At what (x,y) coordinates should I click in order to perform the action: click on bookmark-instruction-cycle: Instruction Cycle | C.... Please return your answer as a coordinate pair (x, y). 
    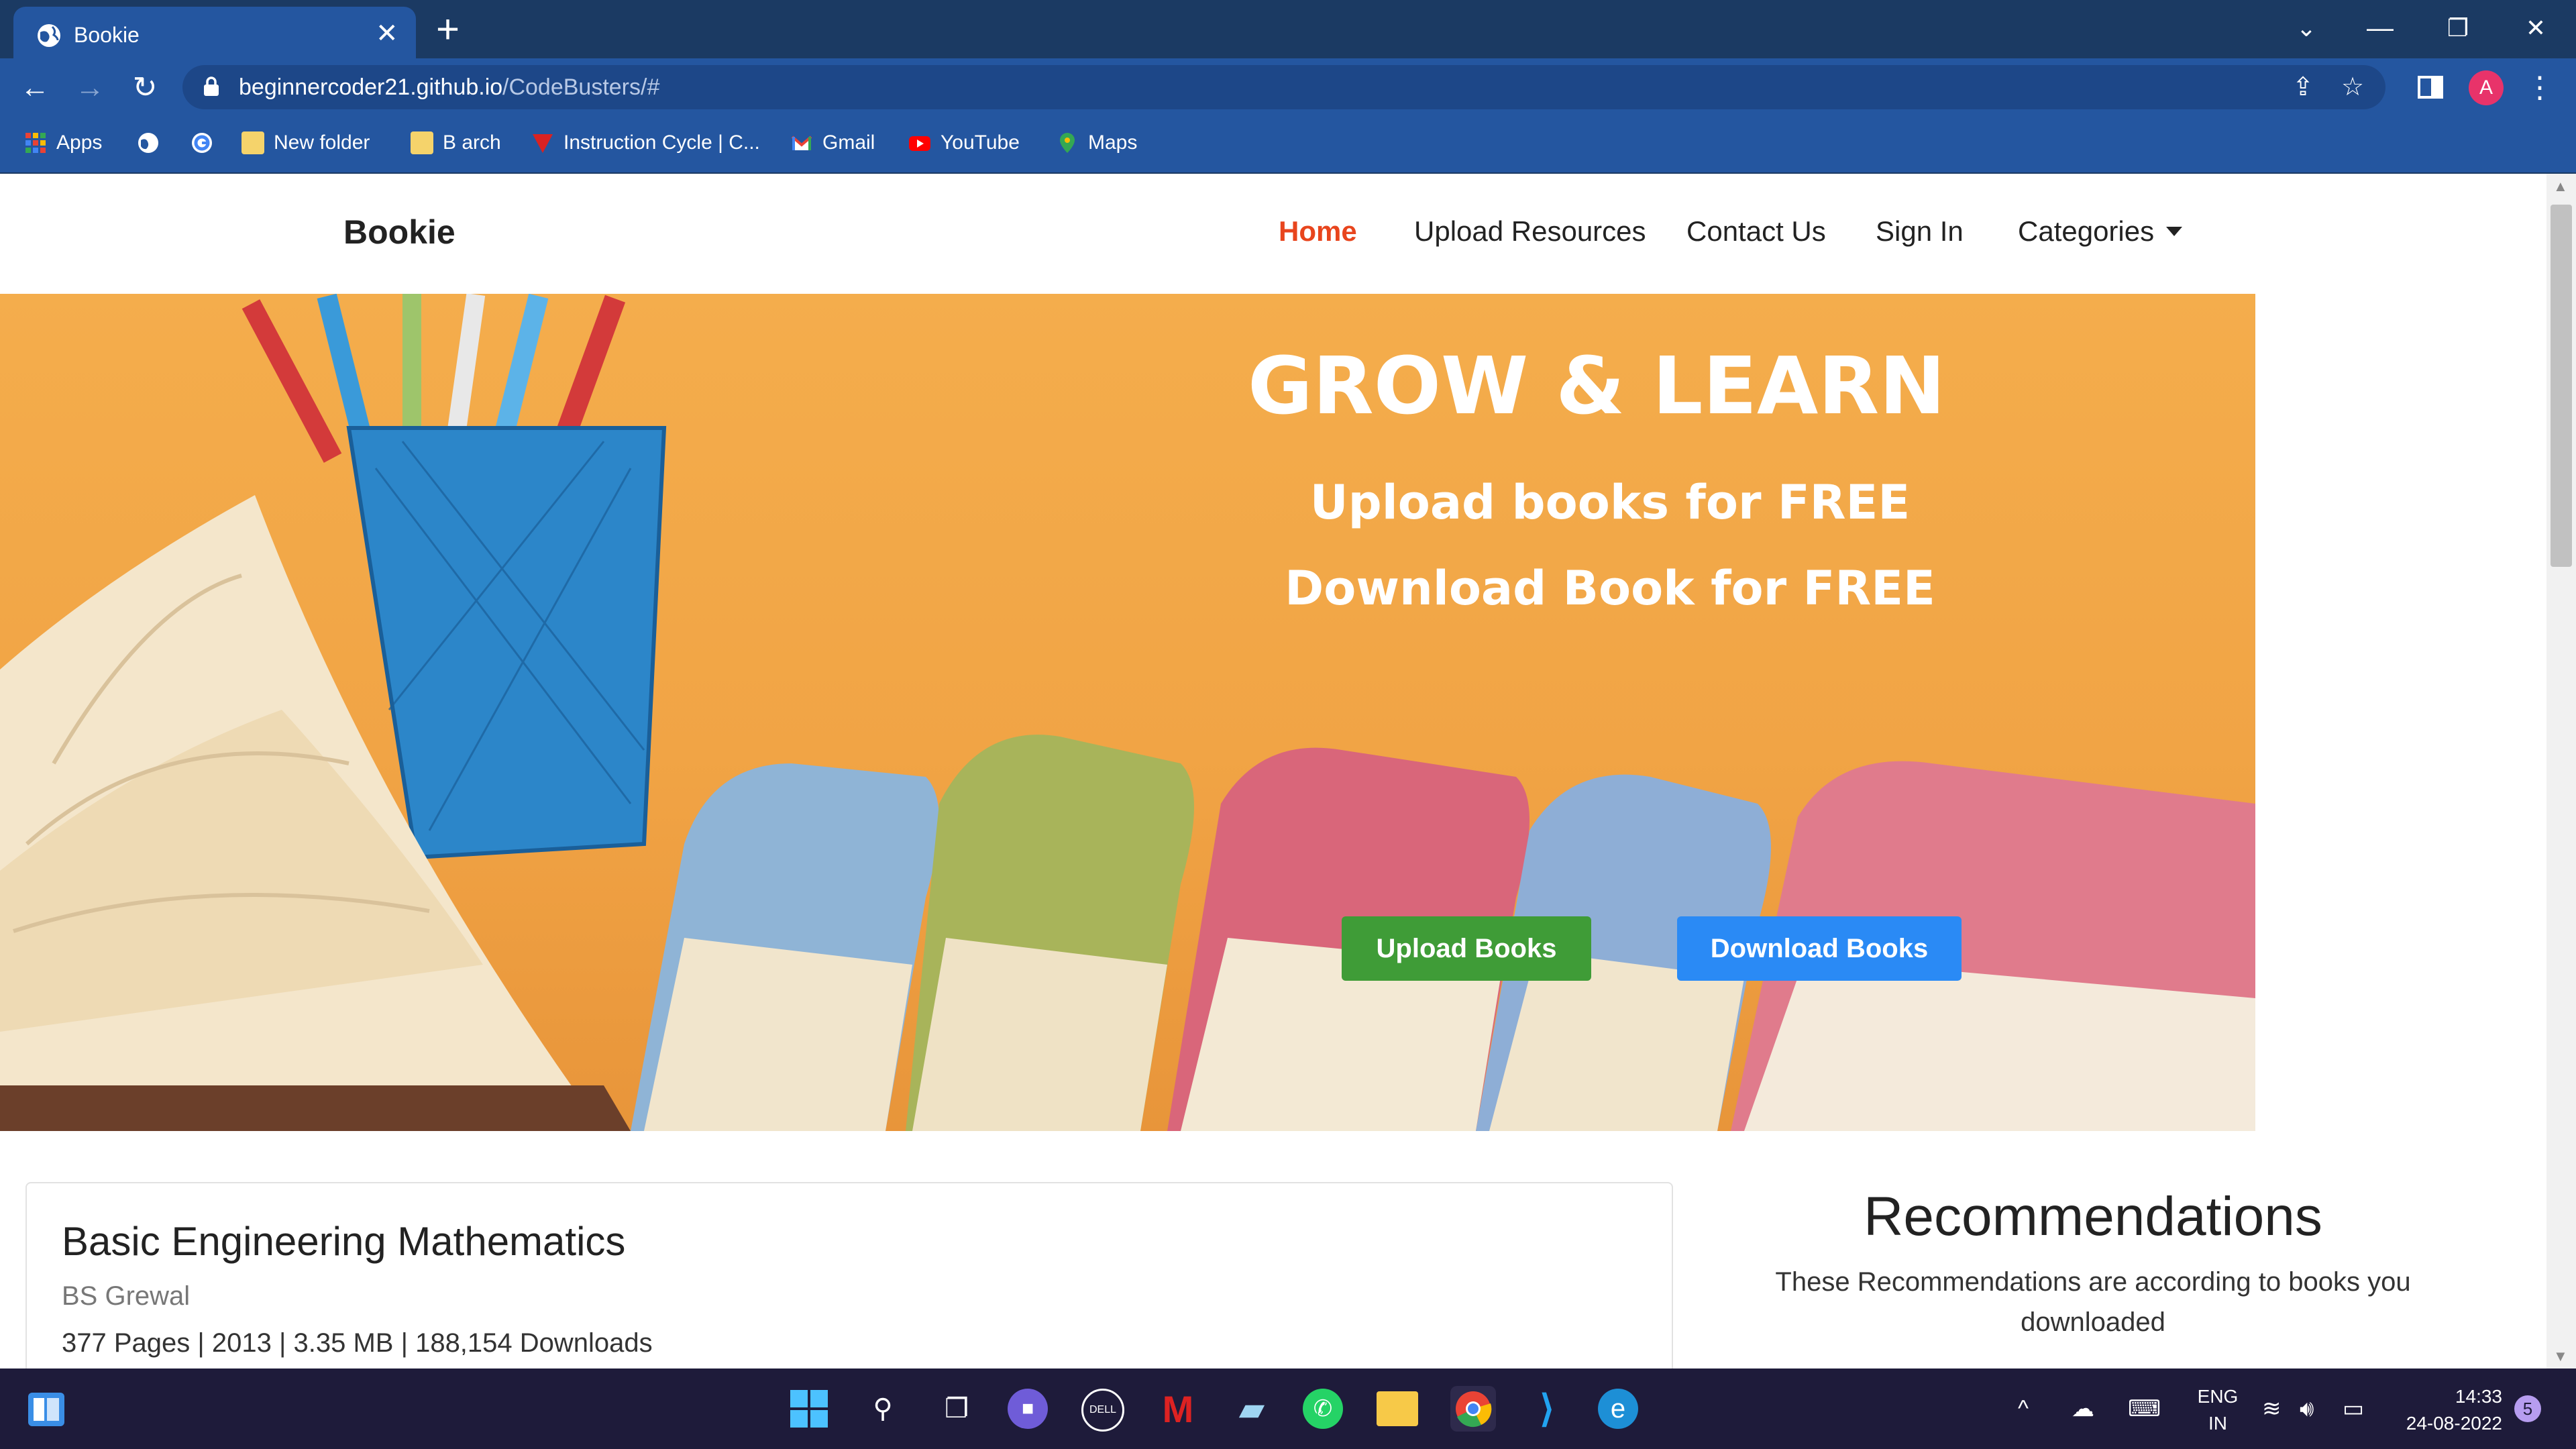
    Looking at the image, I should click on (645, 142).